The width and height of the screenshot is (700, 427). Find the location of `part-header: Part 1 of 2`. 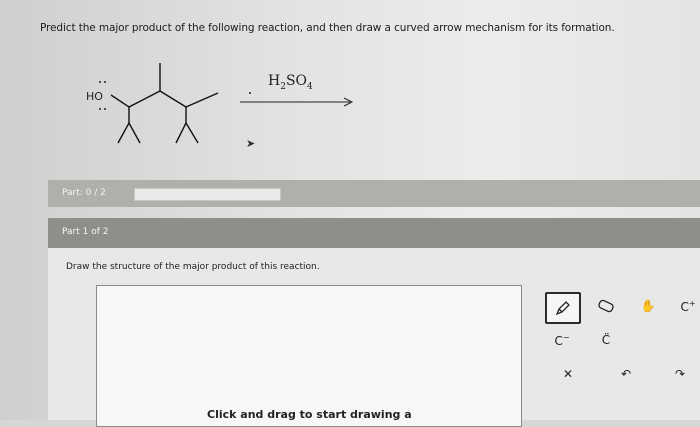

part-header: Part 1 of 2 is located at coordinates (374, 233).